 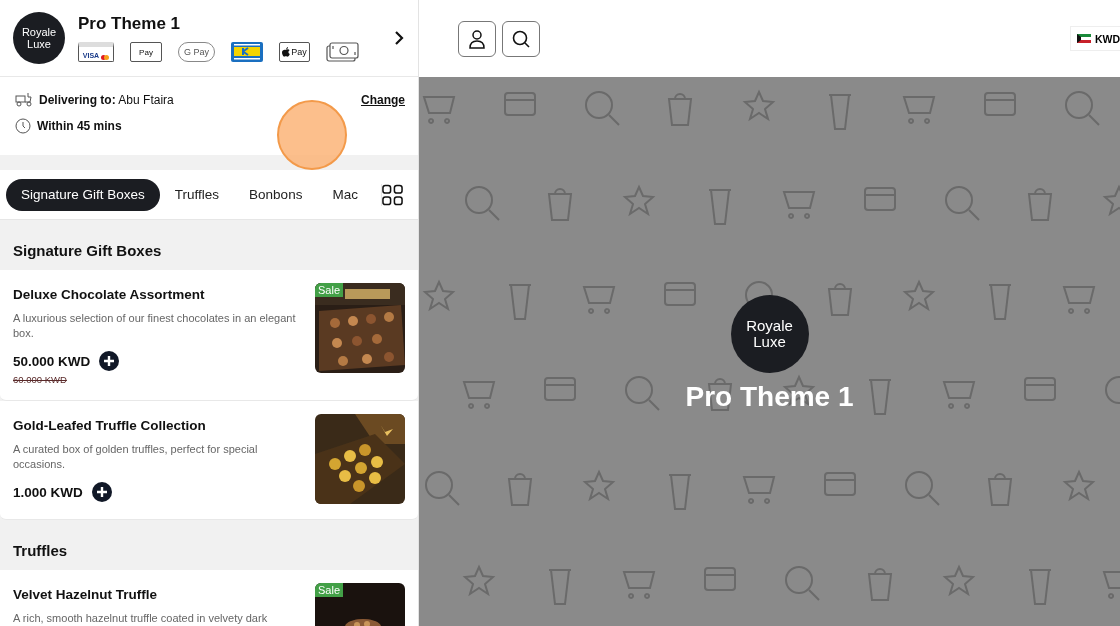 I want to click on google-pay-logo: G Pay, so click(x=196, y=52).